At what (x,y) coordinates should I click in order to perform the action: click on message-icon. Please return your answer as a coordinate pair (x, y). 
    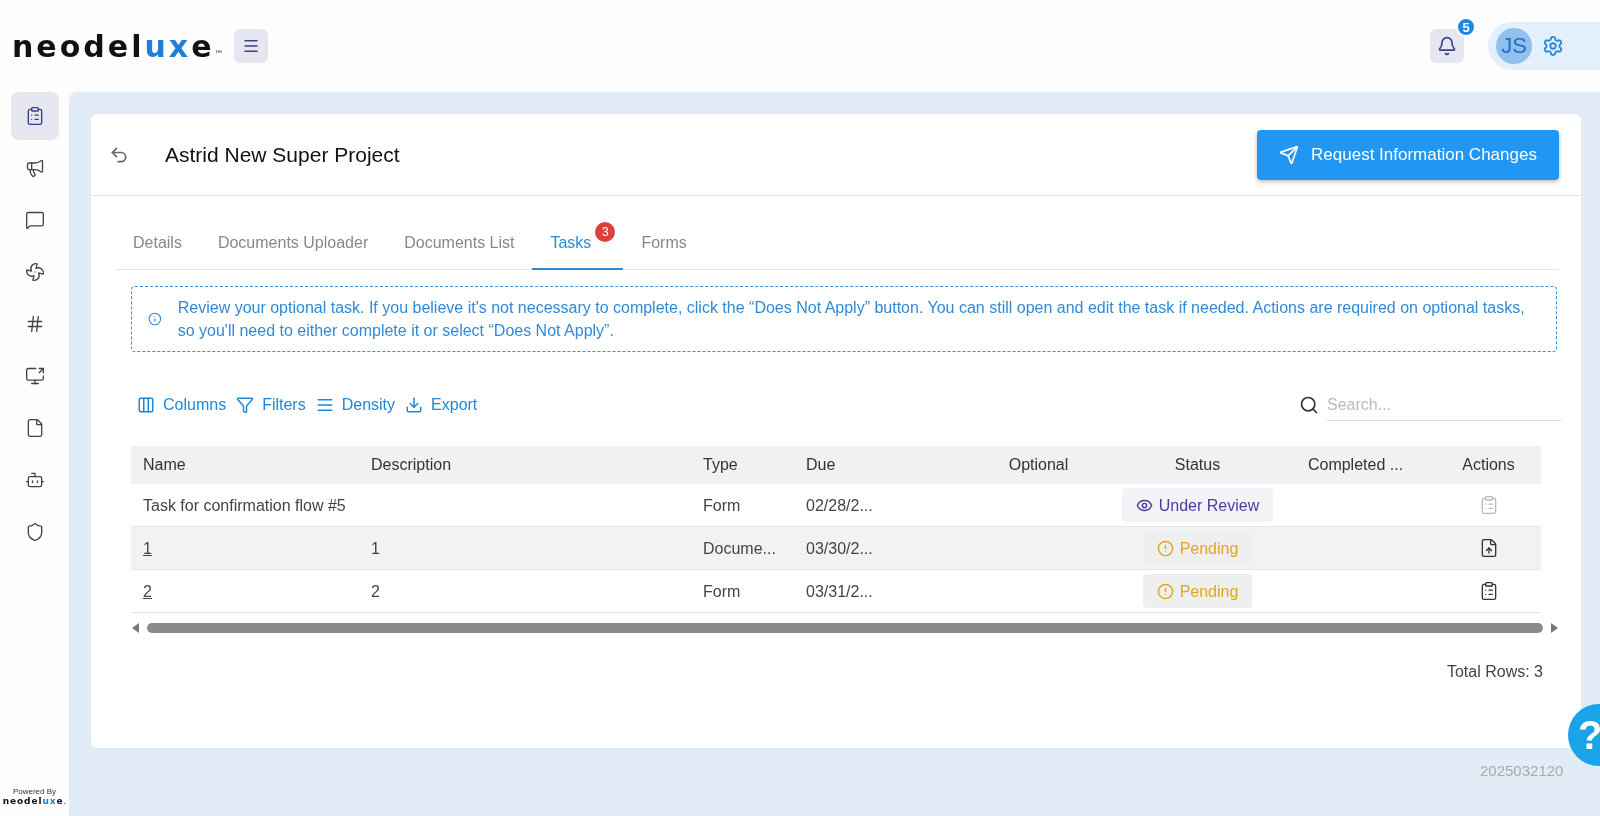
    Looking at the image, I should click on (34, 220).